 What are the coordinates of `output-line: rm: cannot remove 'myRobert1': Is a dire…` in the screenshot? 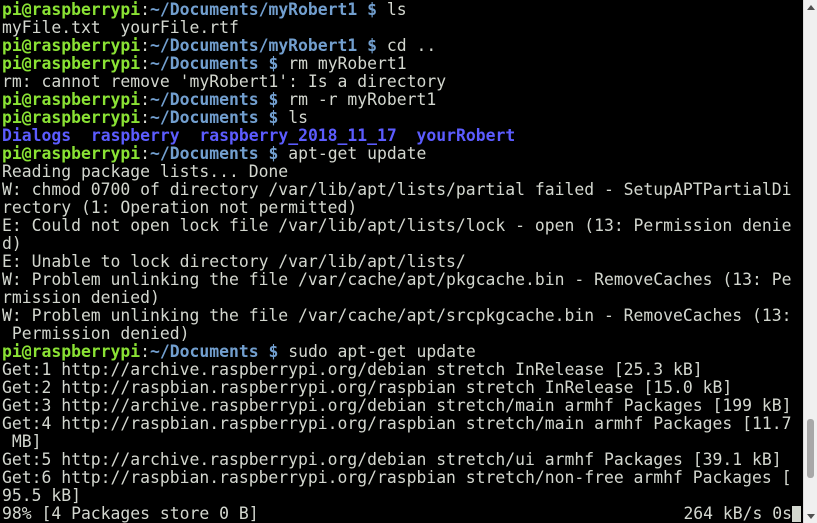 It's located at (402, 82).